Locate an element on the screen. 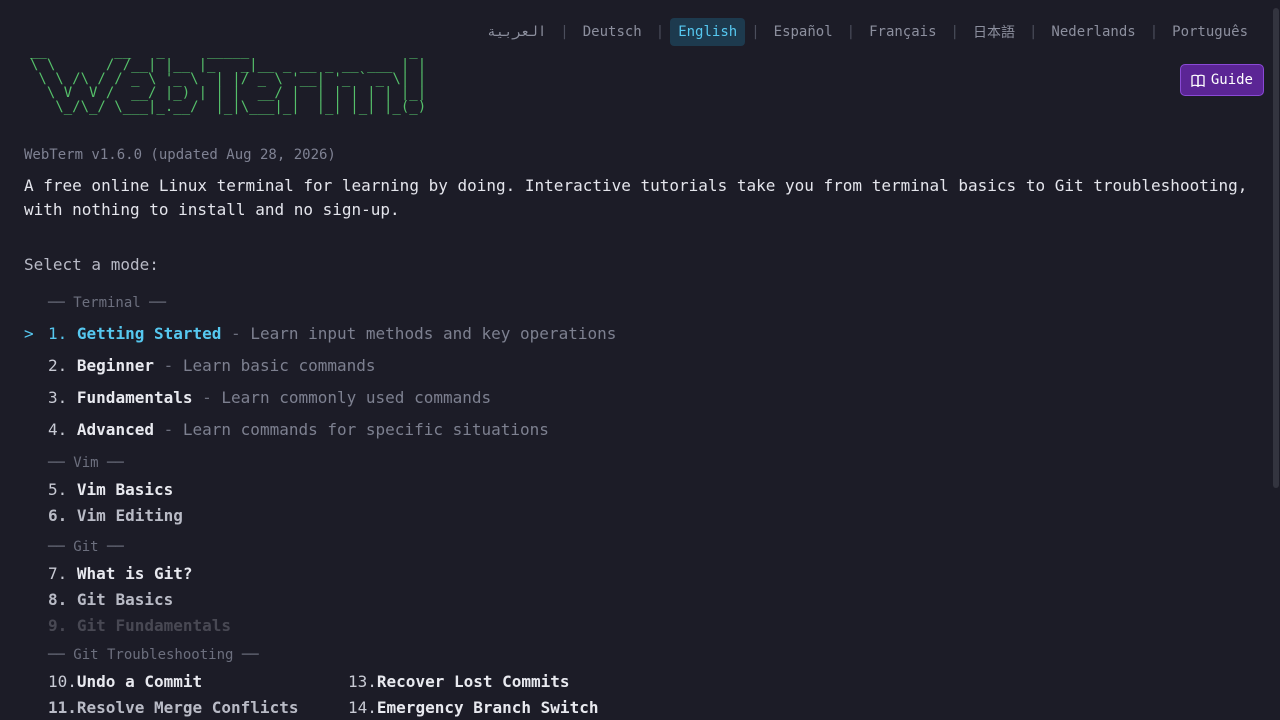 The height and width of the screenshot is (720, 1280). mode-item-recover-lost-commits: 13. Recover Lost Commits is located at coordinates (459, 681).